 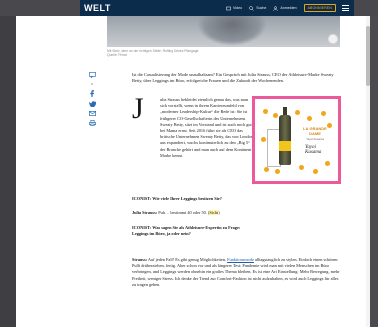 I want to click on ad-title: LA GRANDE DAME, so click(x=315, y=131).